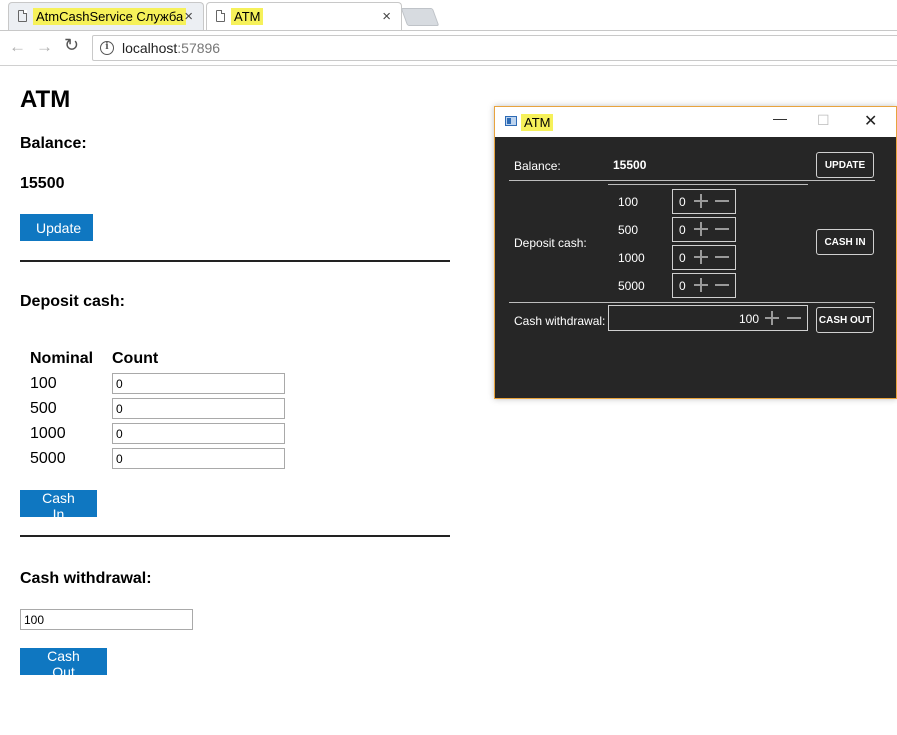 This screenshot has width=897, height=735. I want to click on info-icon: i, so click(107, 48).